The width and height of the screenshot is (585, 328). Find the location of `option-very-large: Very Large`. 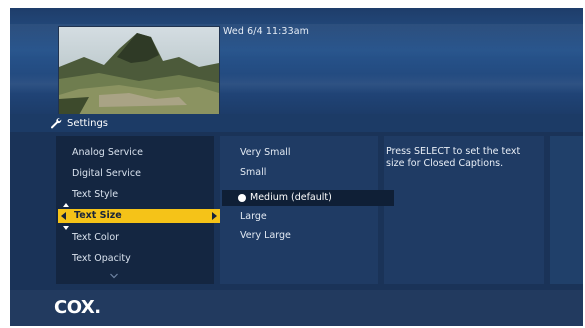

option-very-large: Very Large is located at coordinates (265, 236).